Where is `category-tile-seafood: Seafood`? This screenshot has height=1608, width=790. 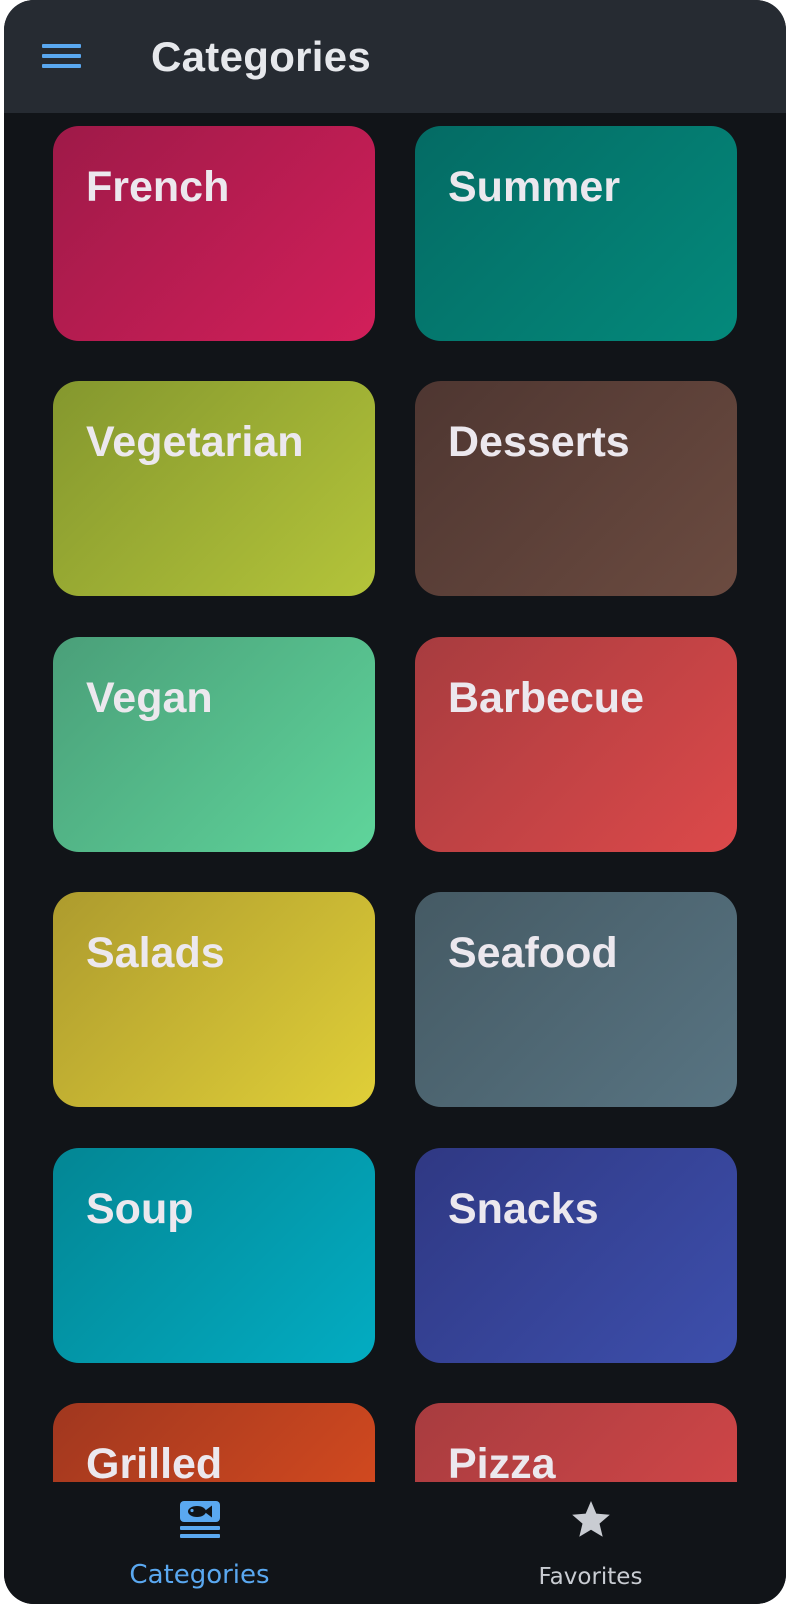
category-tile-seafood: Seafood is located at coordinates (576, 999).